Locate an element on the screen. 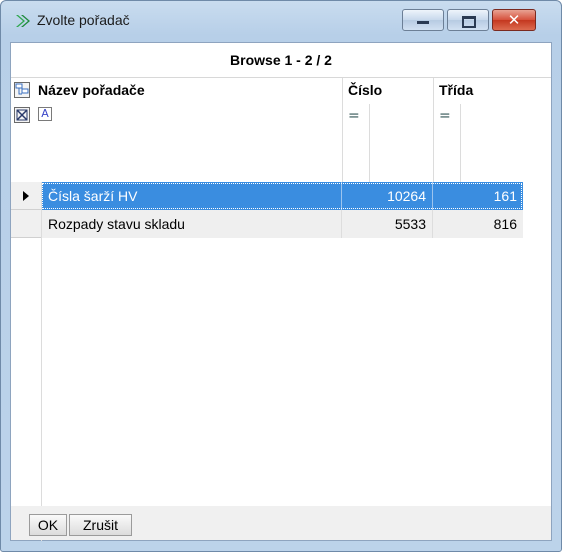 The width and height of the screenshot is (564, 554). number-filter-operator: = is located at coordinates (354, 116).